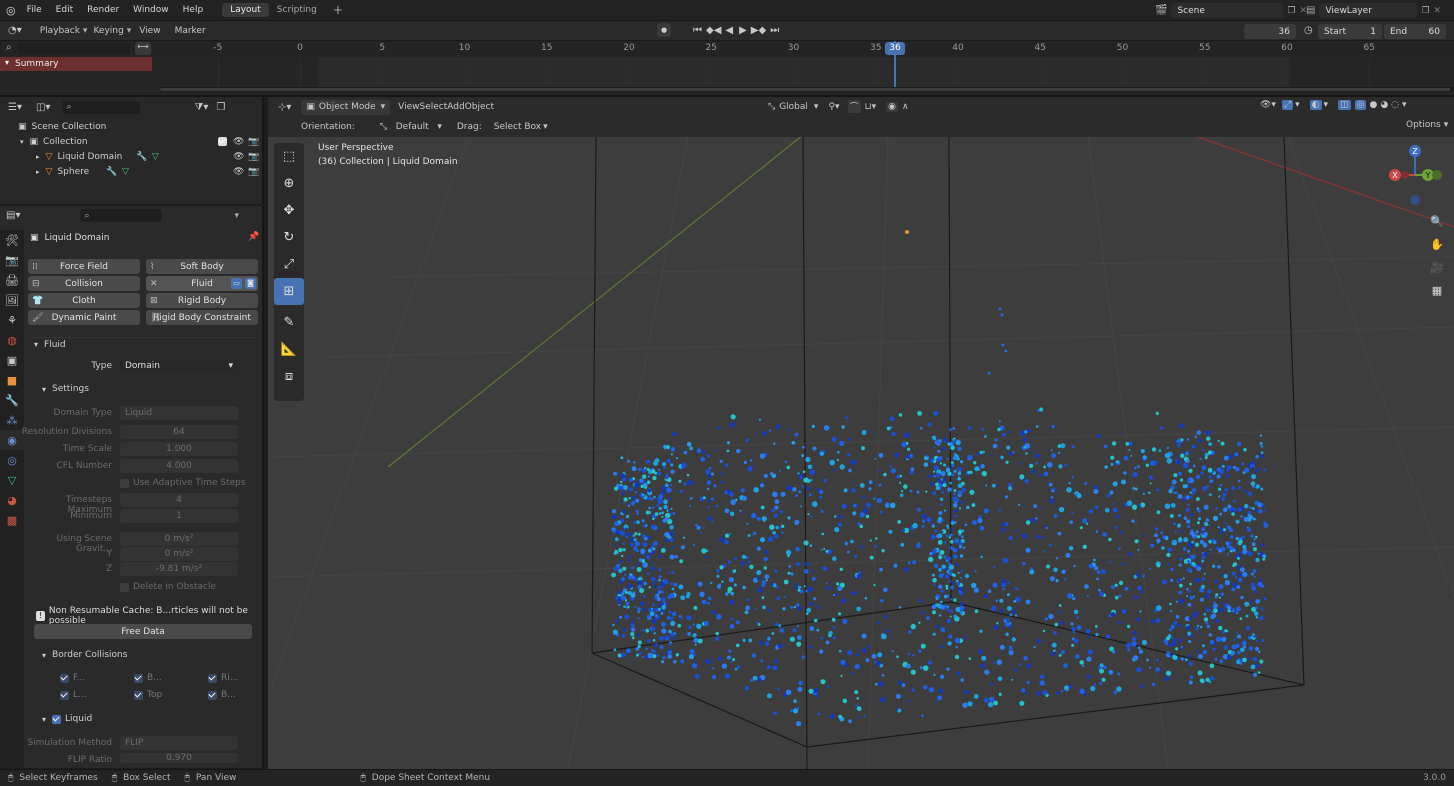  What do you see at coordinates (411, 127) in the screenshot?
I see `orientation-dropdown: ⤡ Default ▾` at bounding box center [411, 127].